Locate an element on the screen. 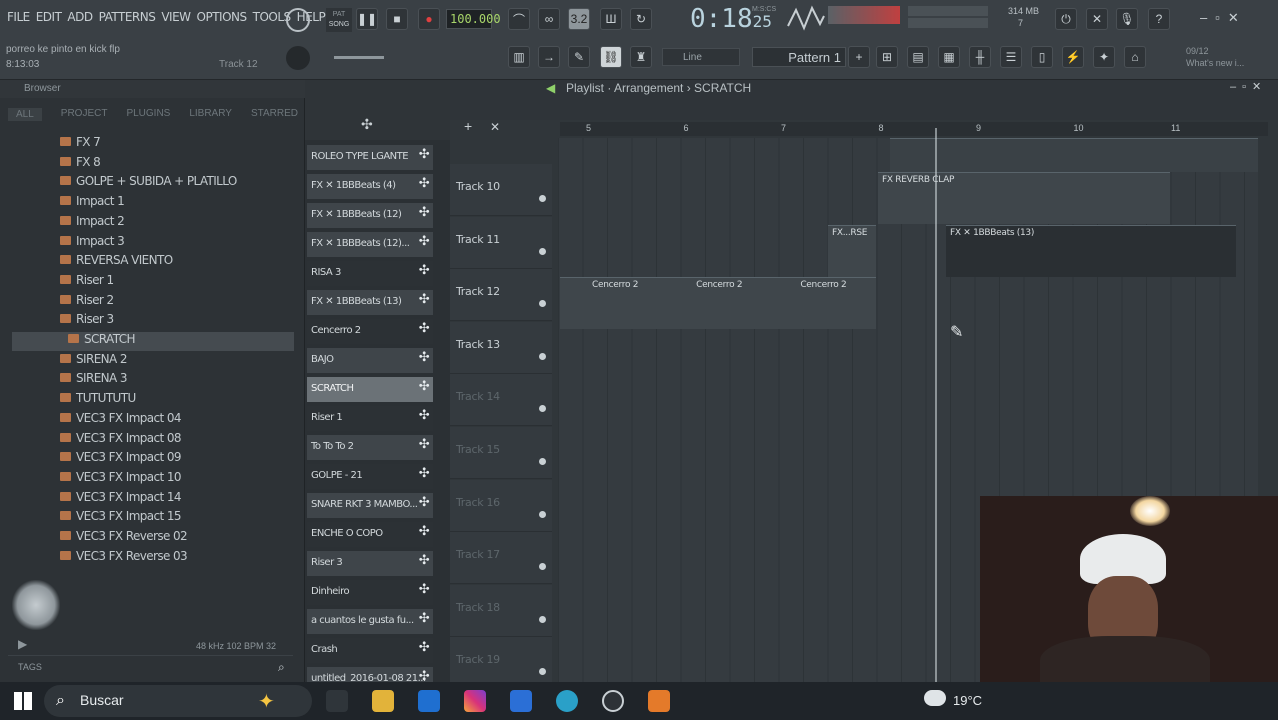 The width and height of the screenshot is (1278, 720). clip-fx-top is located at coordinates (1074, 155).